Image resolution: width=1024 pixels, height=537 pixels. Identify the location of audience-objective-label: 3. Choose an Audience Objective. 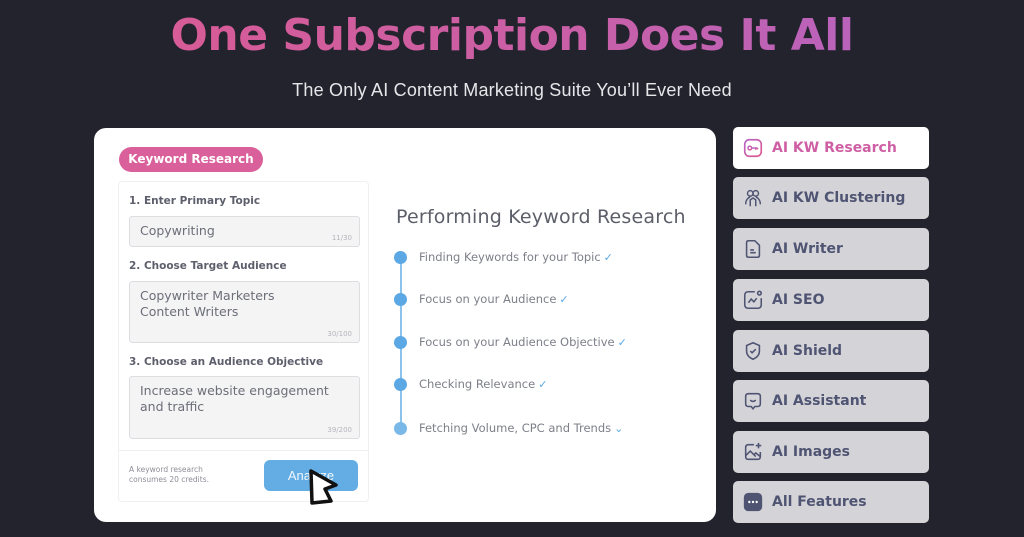
(226, 362).